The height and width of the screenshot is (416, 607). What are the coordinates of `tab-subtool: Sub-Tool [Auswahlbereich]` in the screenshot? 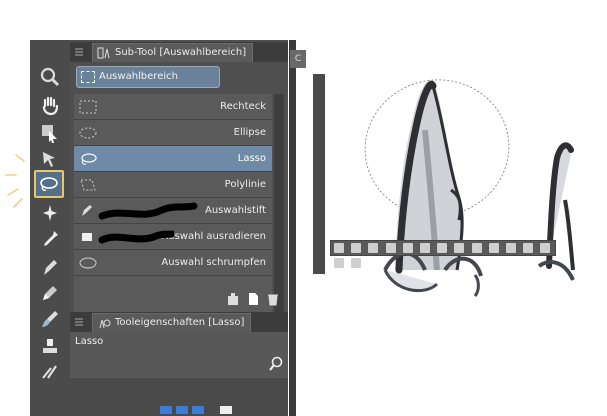 It's located at (173, 52).